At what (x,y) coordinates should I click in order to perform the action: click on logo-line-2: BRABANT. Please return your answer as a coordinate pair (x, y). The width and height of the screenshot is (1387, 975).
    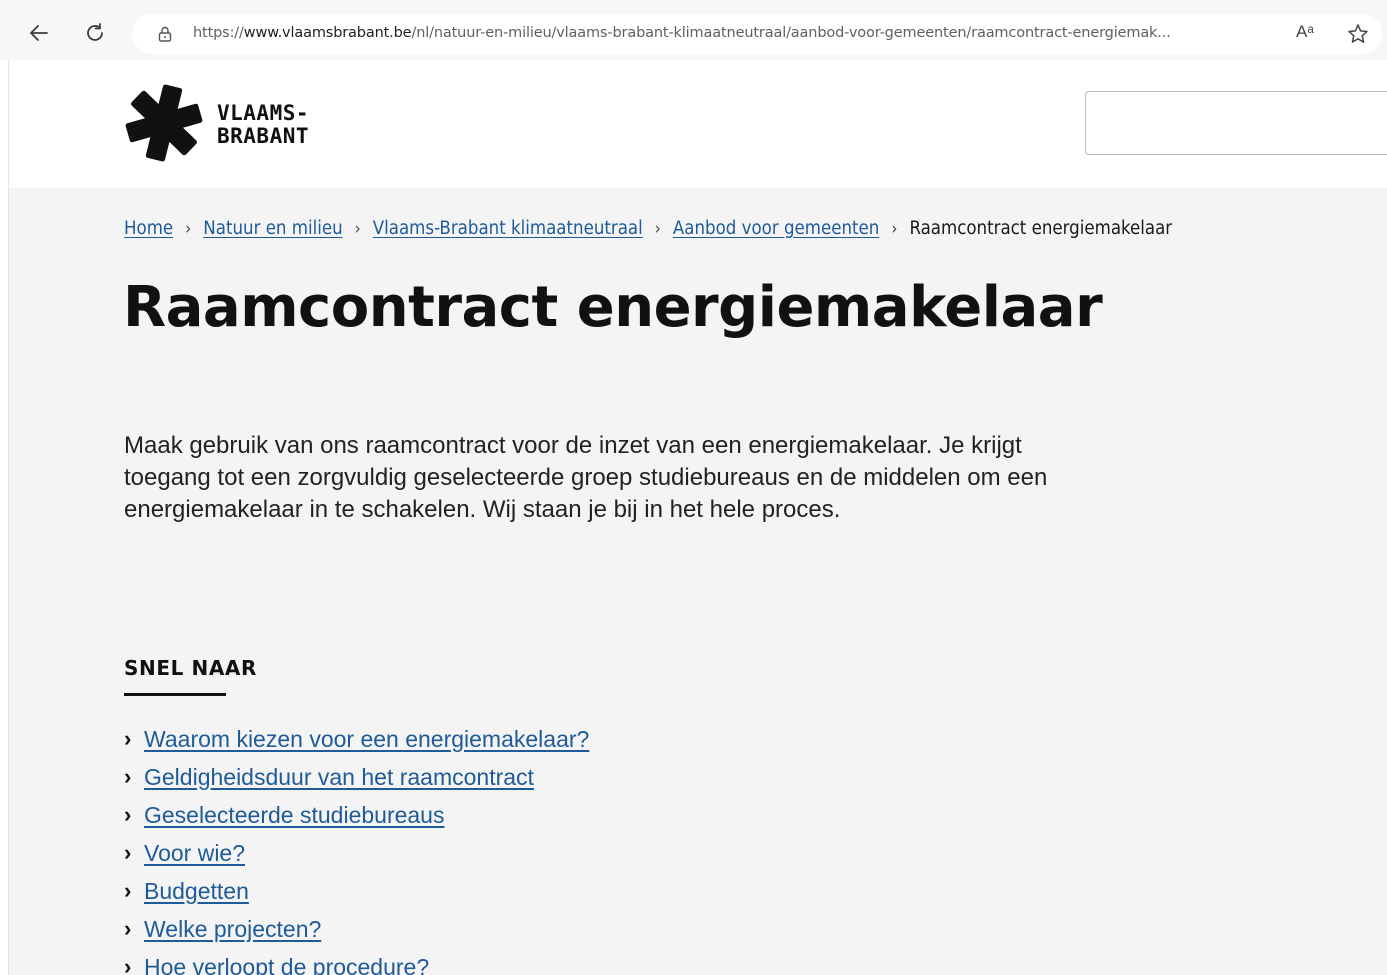
    Looking at the image, I should click on (263, 136).